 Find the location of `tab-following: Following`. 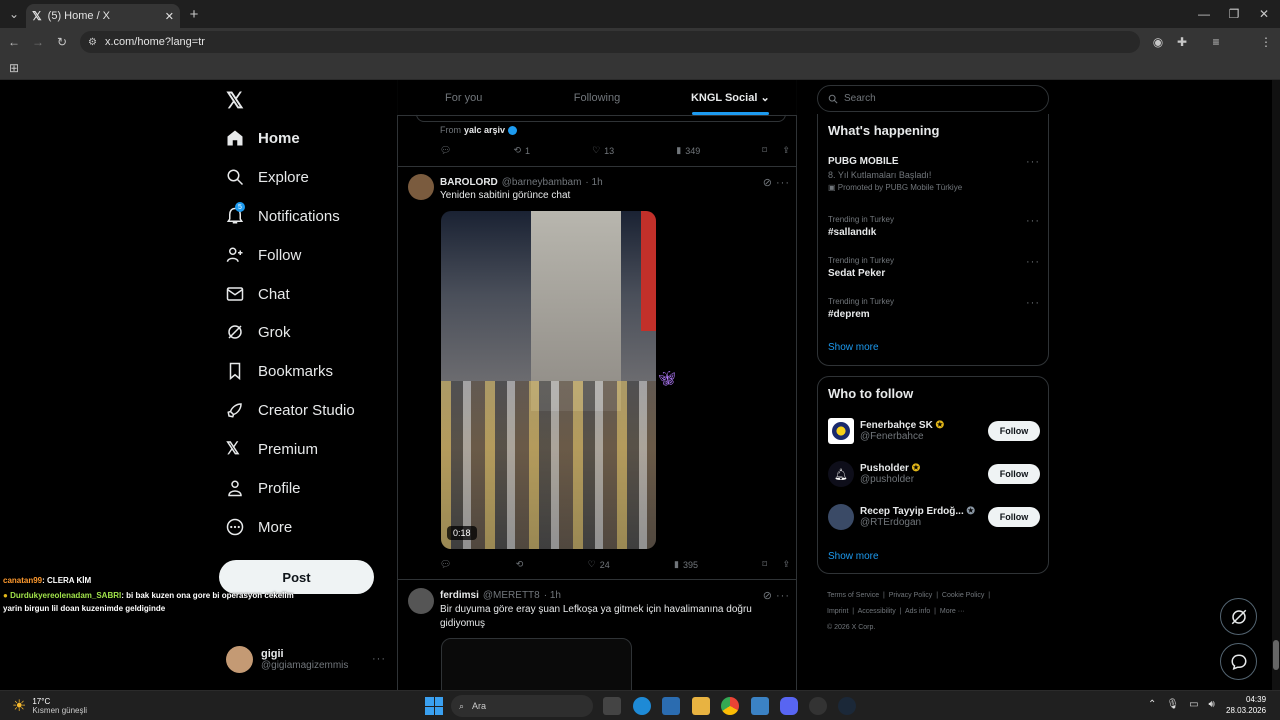

tab-following: Following is located at coordinates (596, 97).